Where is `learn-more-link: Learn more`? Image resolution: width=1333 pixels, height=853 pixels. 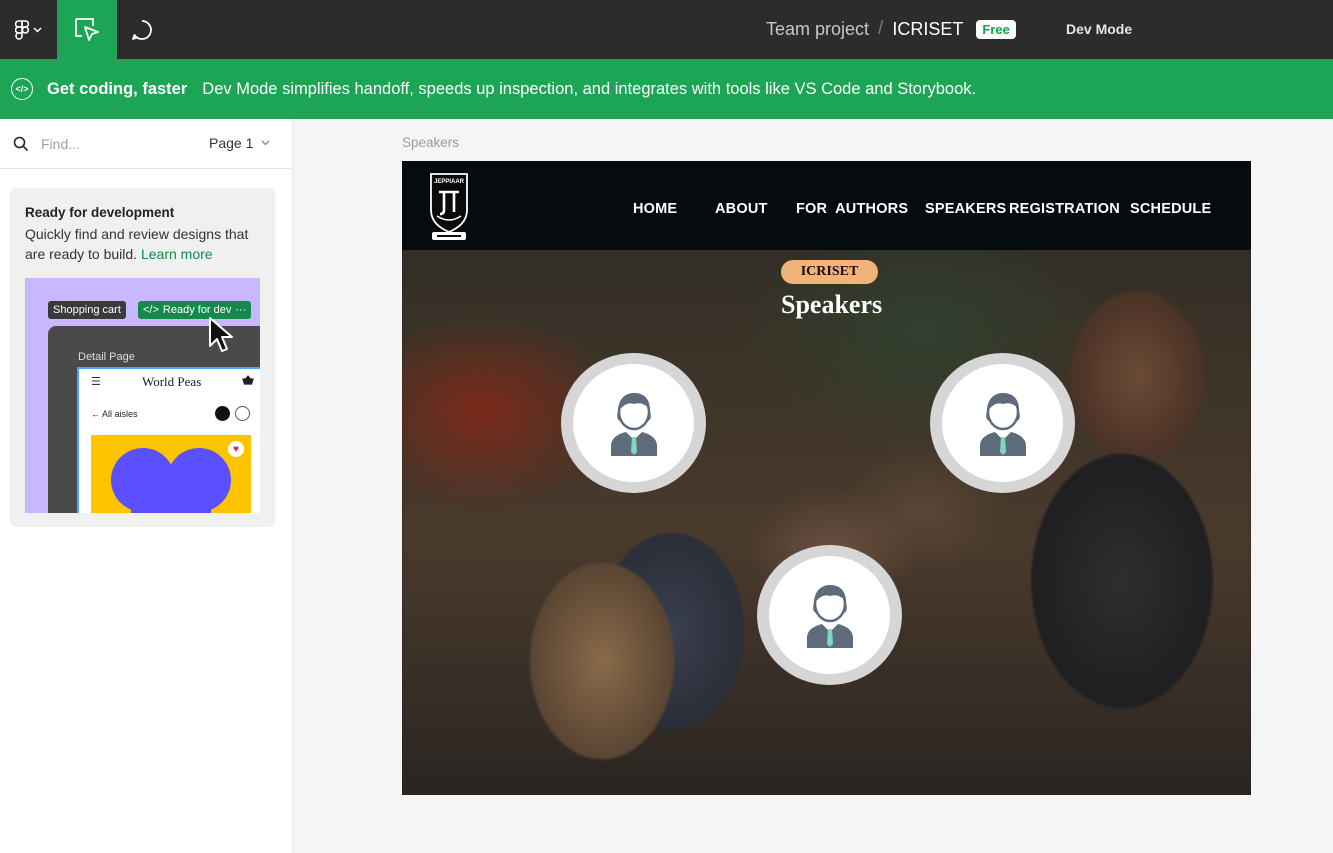
learn-more-link: Learn more is located at coordinates (177, 254).